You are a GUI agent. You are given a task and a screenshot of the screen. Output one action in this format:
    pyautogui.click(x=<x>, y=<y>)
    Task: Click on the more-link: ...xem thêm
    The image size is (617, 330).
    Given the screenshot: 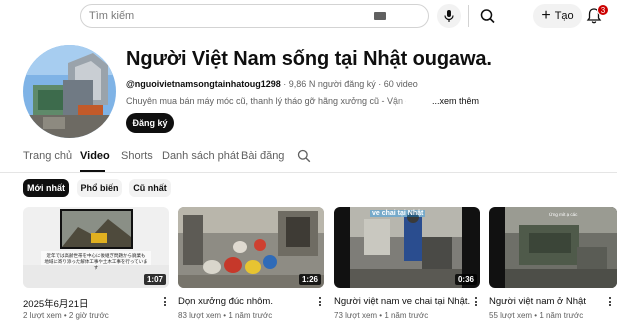 What is the action you would take?
    pyautogui.click(x=455, y=101)
    